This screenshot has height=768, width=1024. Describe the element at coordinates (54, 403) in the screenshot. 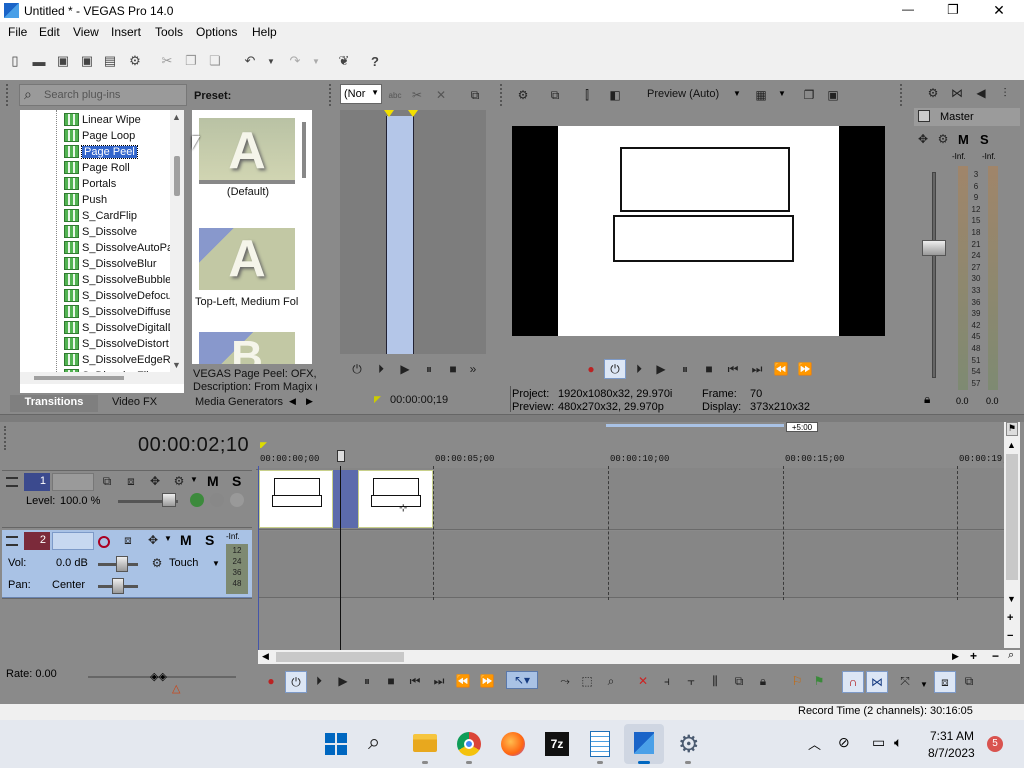

I see `tab-transitions: Transitions` at that location.